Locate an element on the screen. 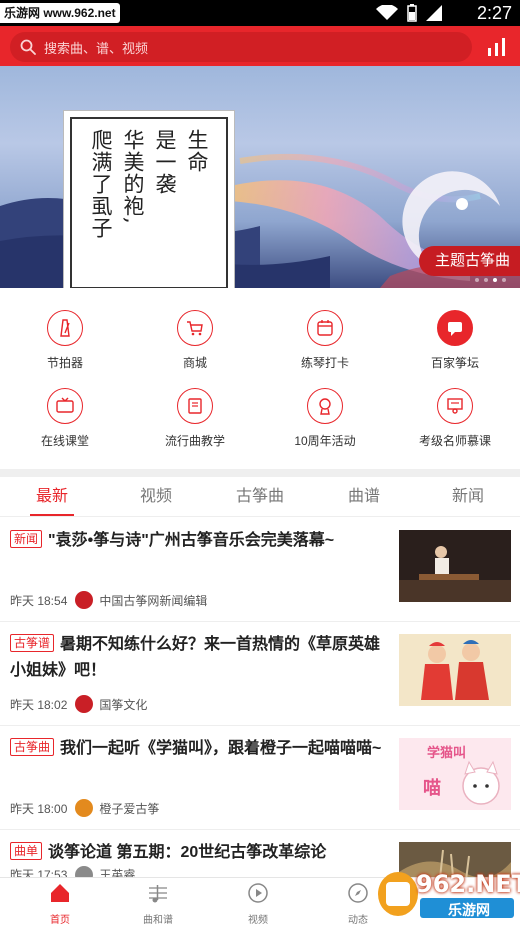  calendar-icon is located at coordinates (325, 328).